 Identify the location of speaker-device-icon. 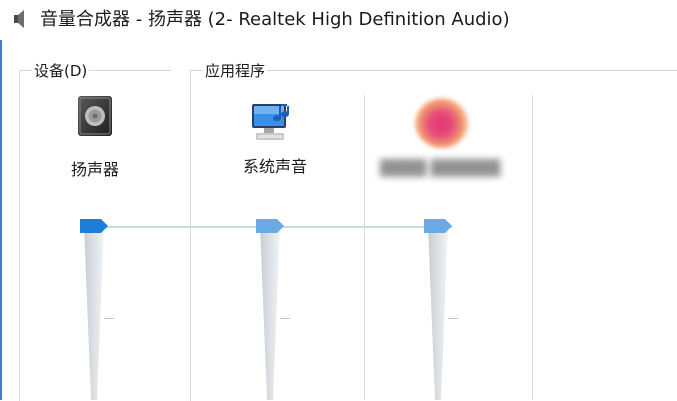
(95, 116).